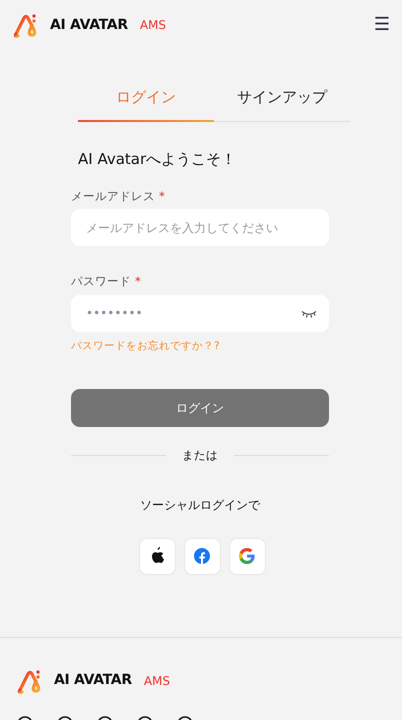 Image resolution: width=402 pixels, height=720 pixels. What do you see at coordinates (382, 25) in the screenshot?
I see `menu-button: ☰` at bounding box center [382, 25].